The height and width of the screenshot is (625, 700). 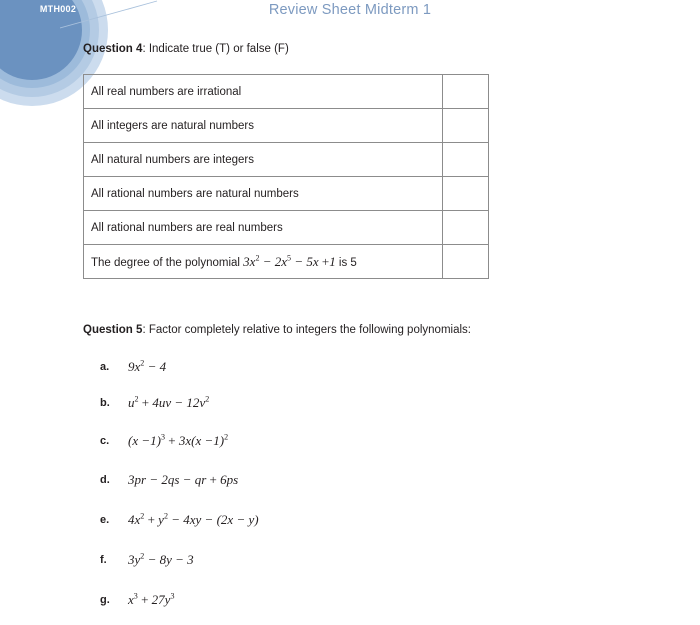 What do you see at coordinates (169, 402) in the screenshot?
I see `item-expression: u2 + 4uv − 12v2` at bounding box center [169, 402].